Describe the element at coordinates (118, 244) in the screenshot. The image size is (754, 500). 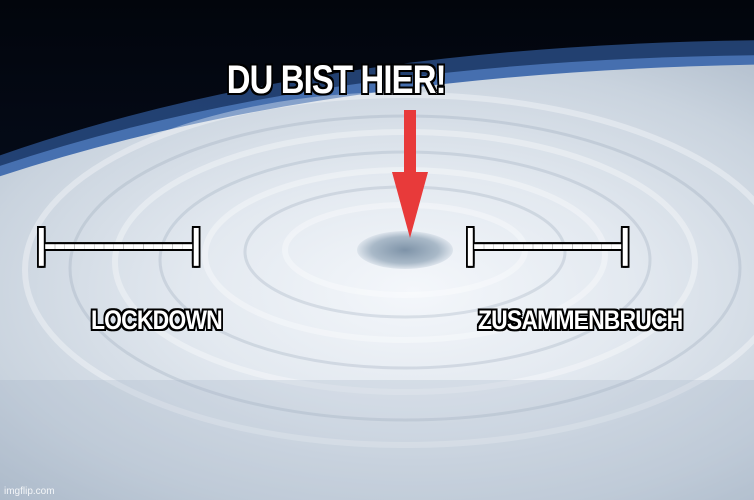
I see `left-bracket-bar: |---------------|` at that location.